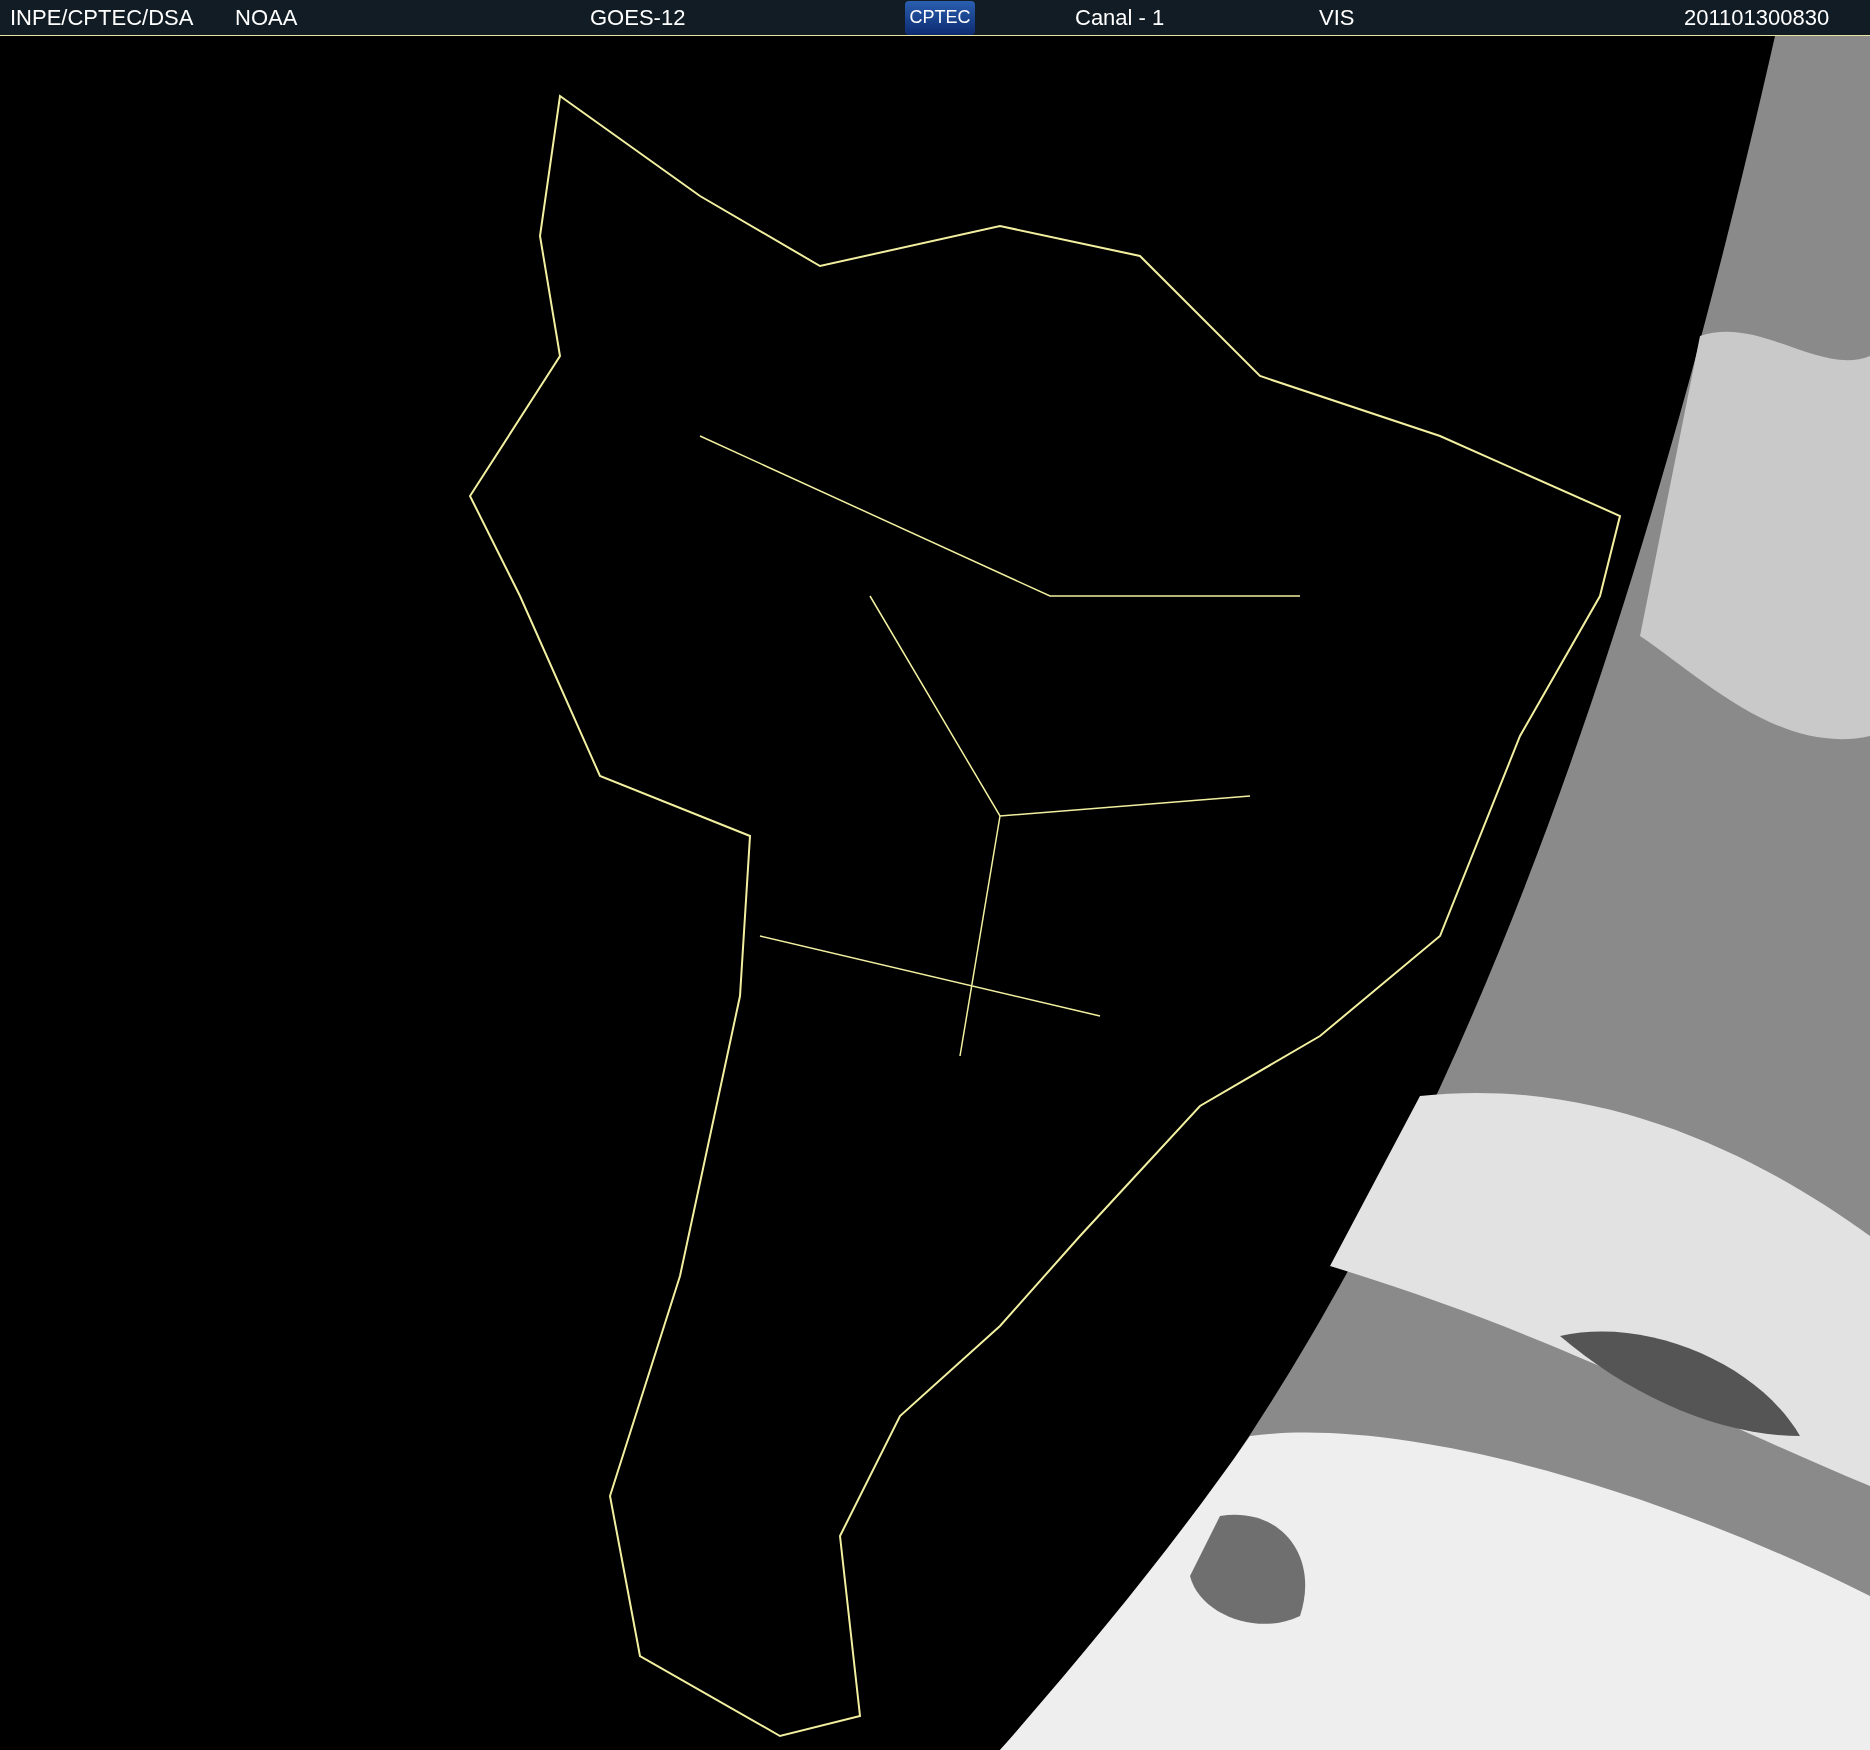  I want to click on channel-label: Canal - 1, so click(1120, 18).